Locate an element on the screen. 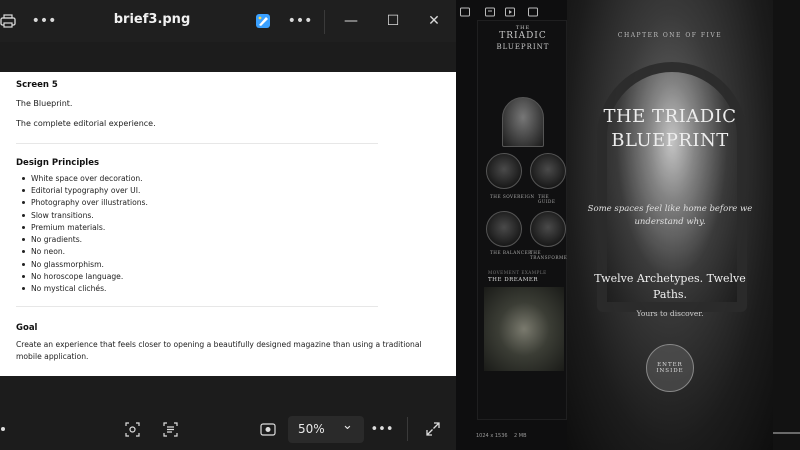 The height and width of the screenshot is (450, 800). list-item: No neon. is located at coordinates (85, 252).